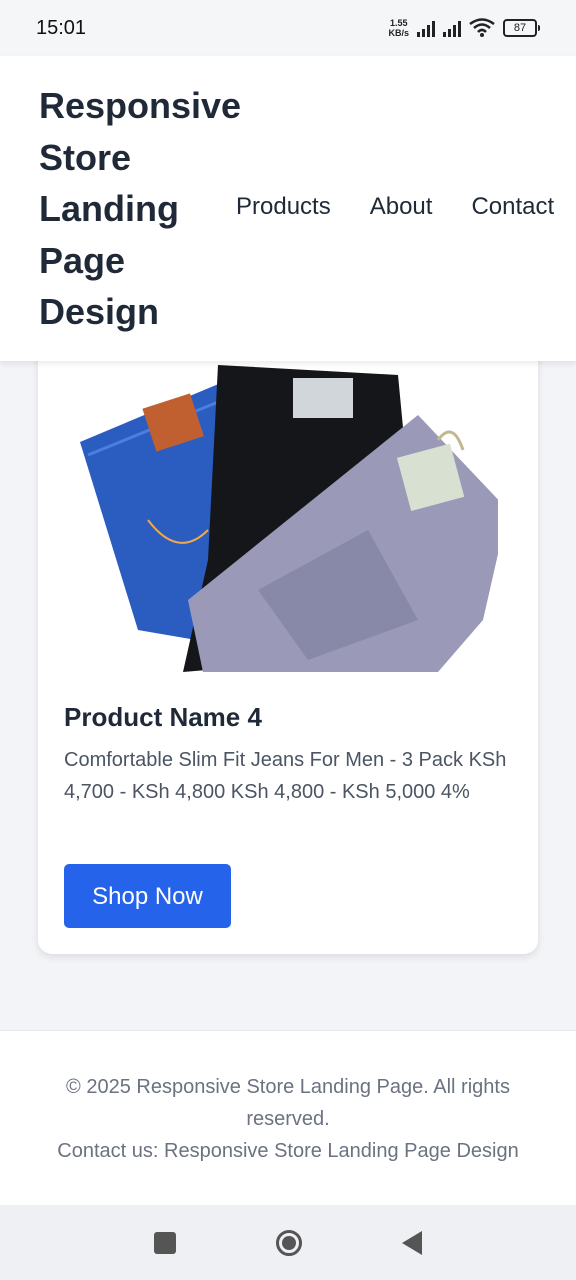  Describe the element at coordinates (61, 27) in the screenshot. I see `status-time: 15:01` at that location.